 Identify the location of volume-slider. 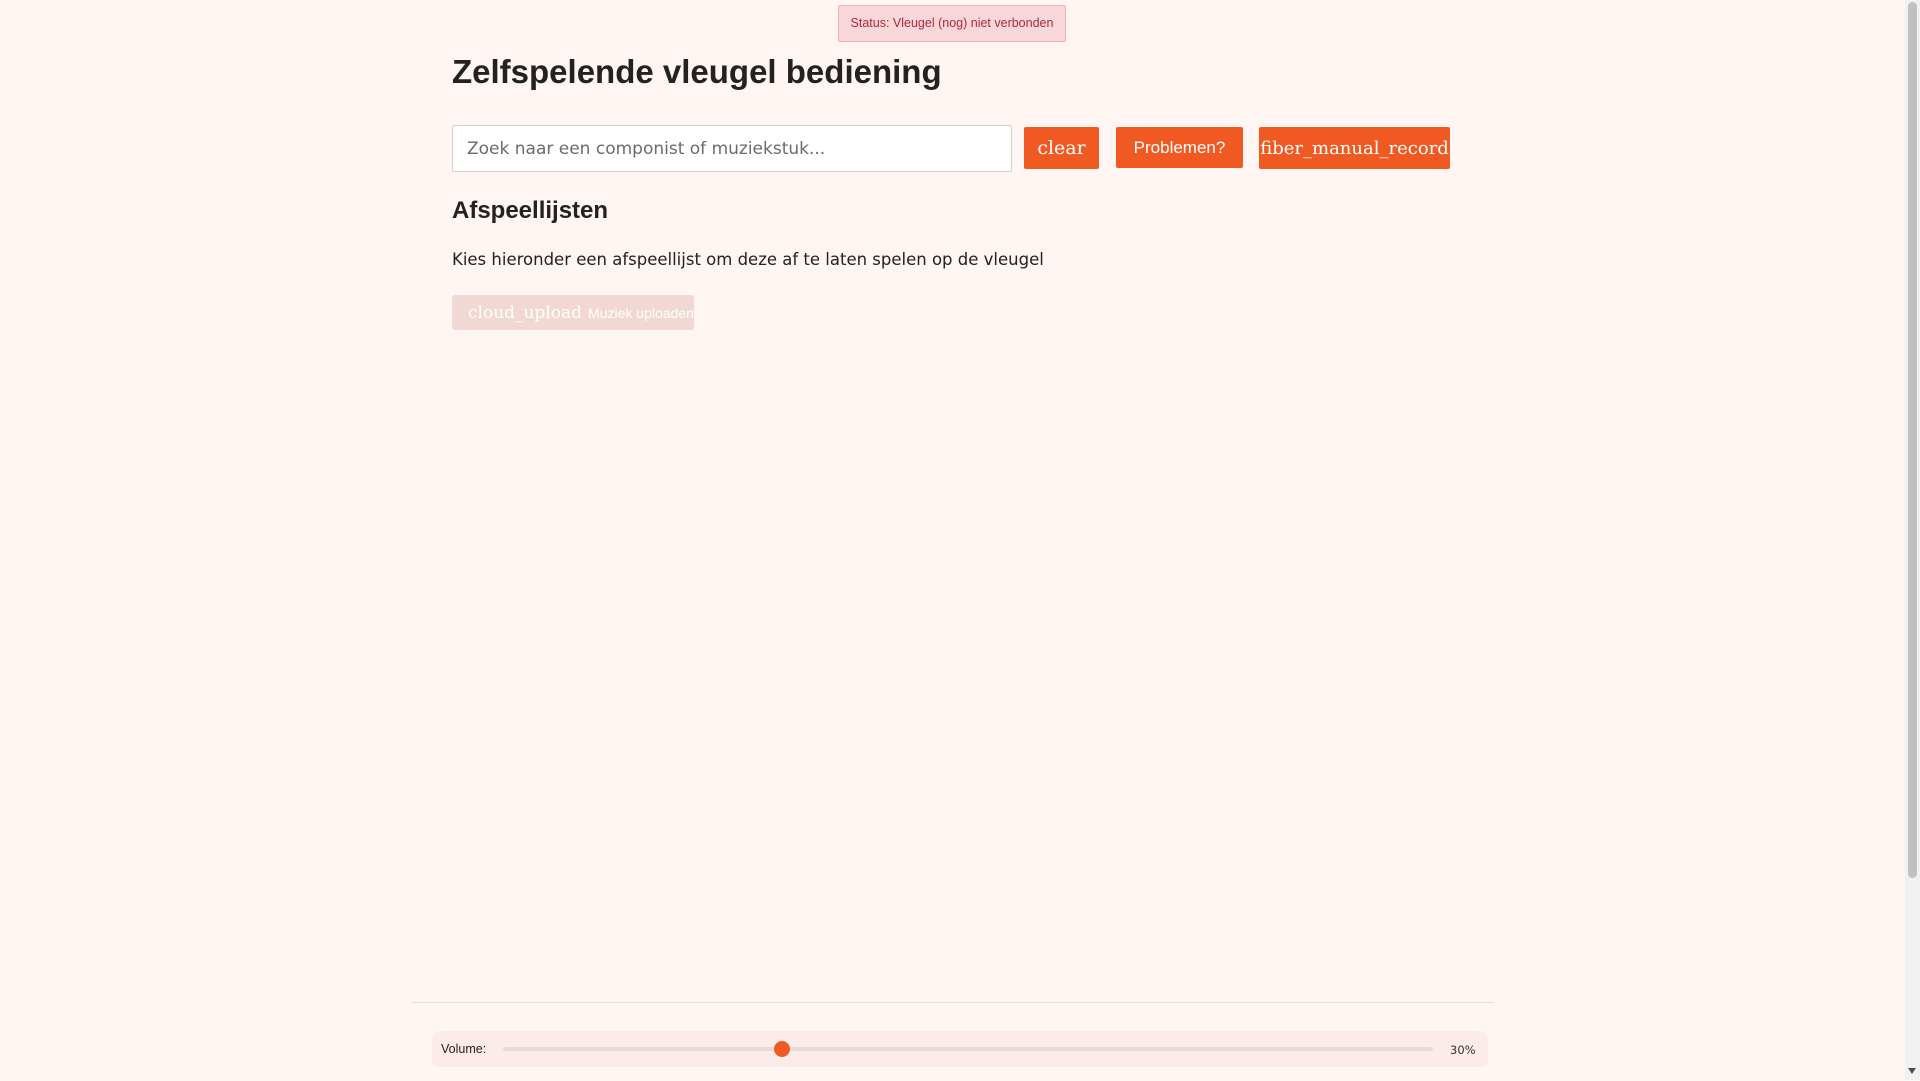
(968, 1049).